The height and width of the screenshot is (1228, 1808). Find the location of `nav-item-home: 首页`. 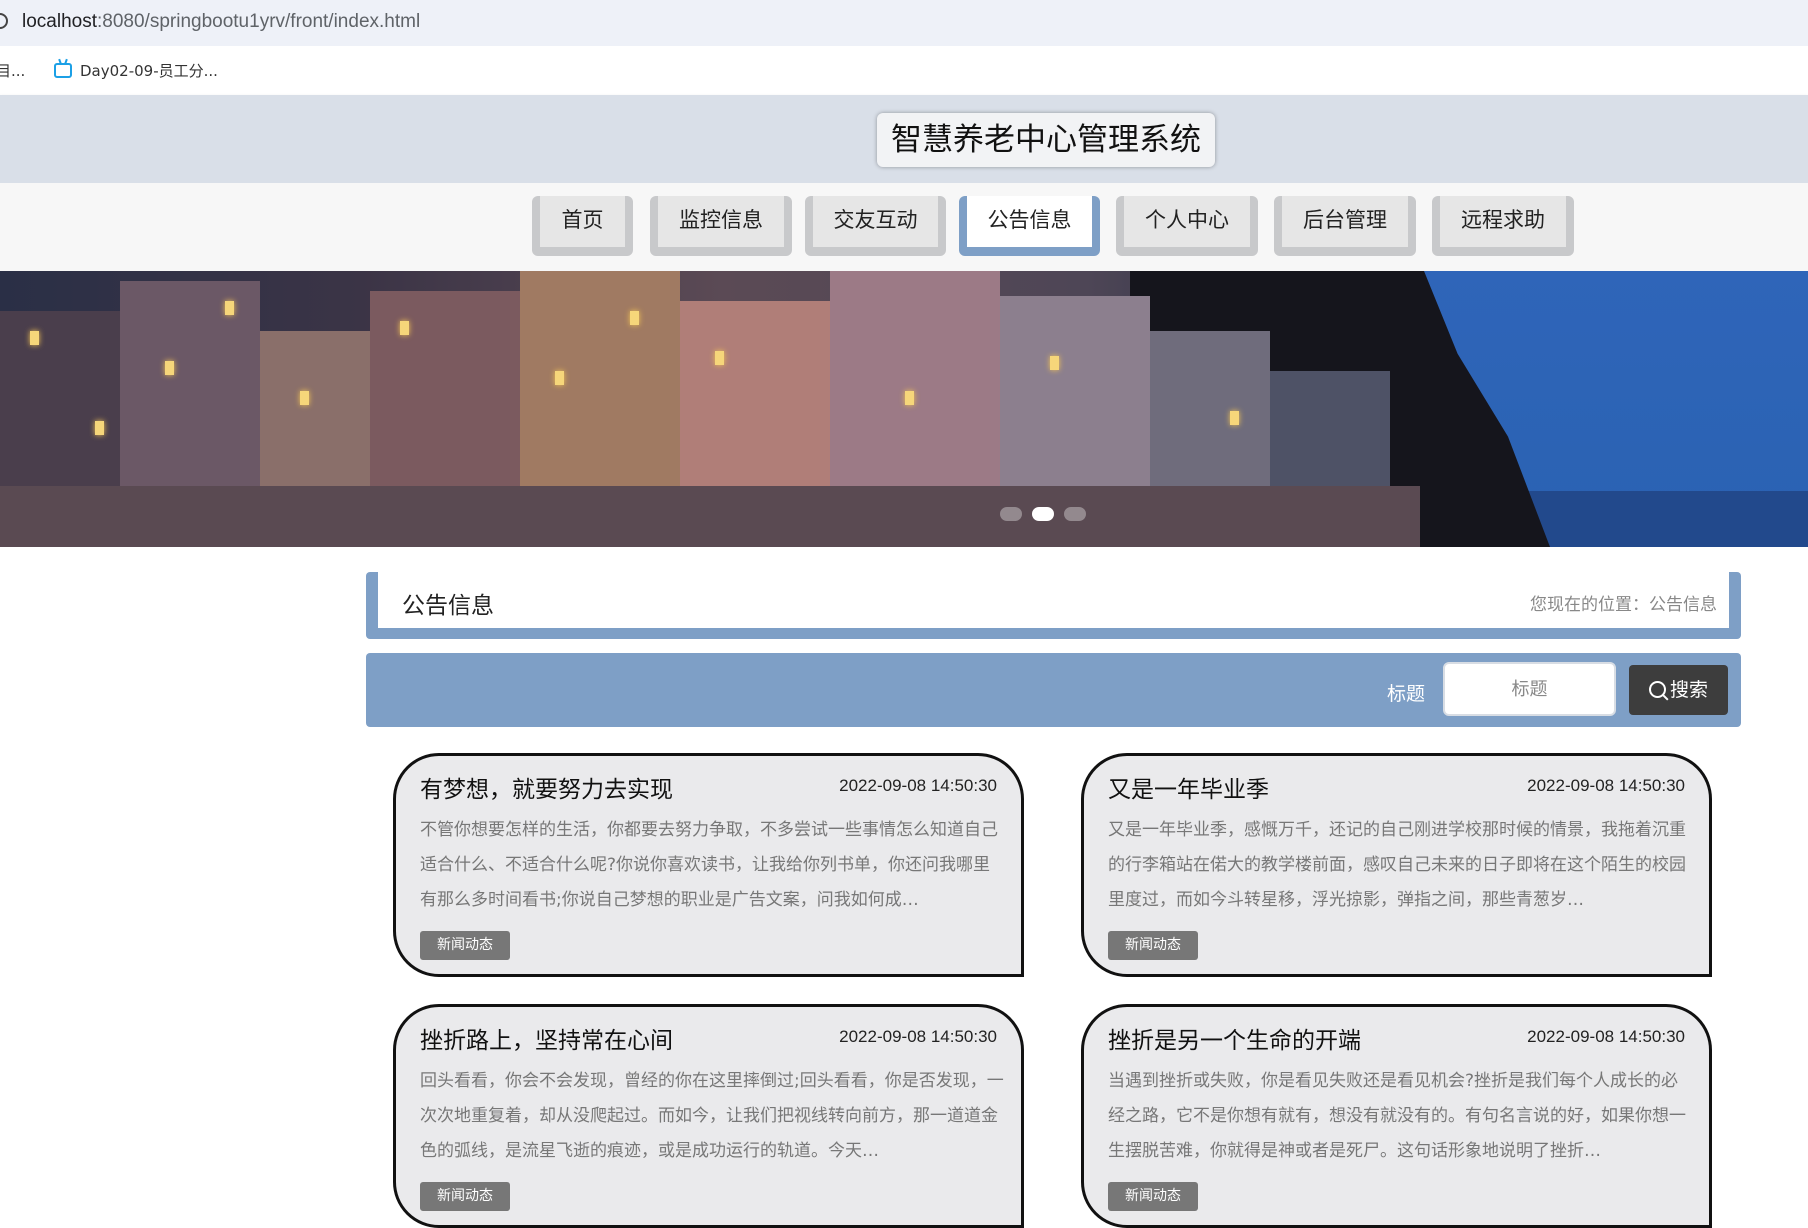

nav-item-home: 首页 is located at coordinates (582, 226).